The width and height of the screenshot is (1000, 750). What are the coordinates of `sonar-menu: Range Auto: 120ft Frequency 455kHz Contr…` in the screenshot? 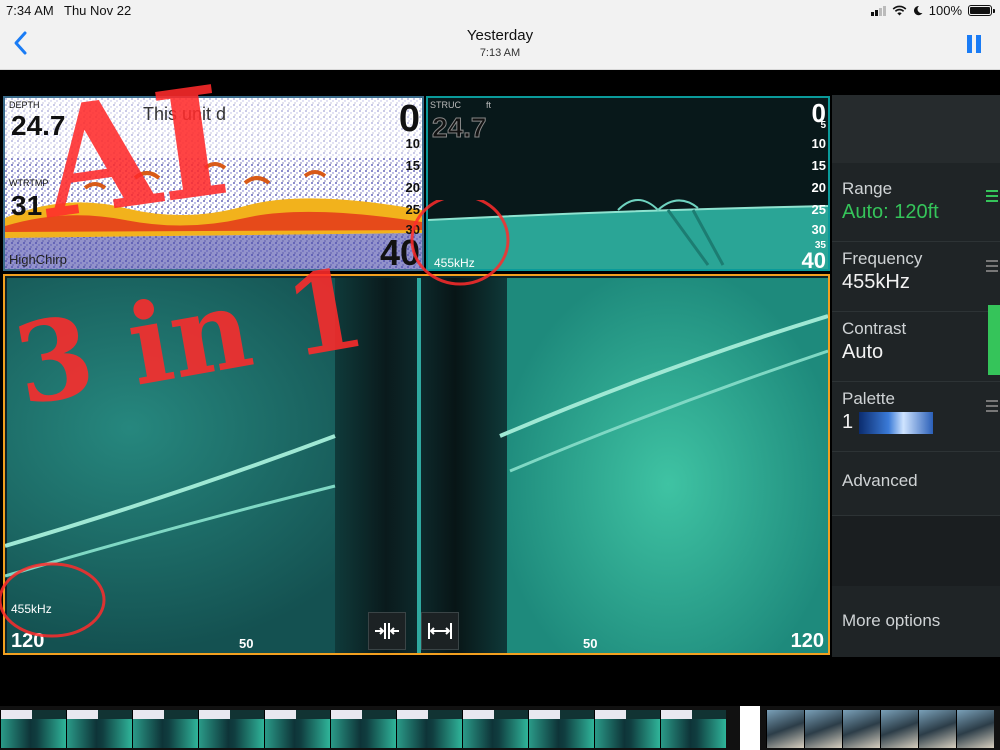 It's located at (916, 376).